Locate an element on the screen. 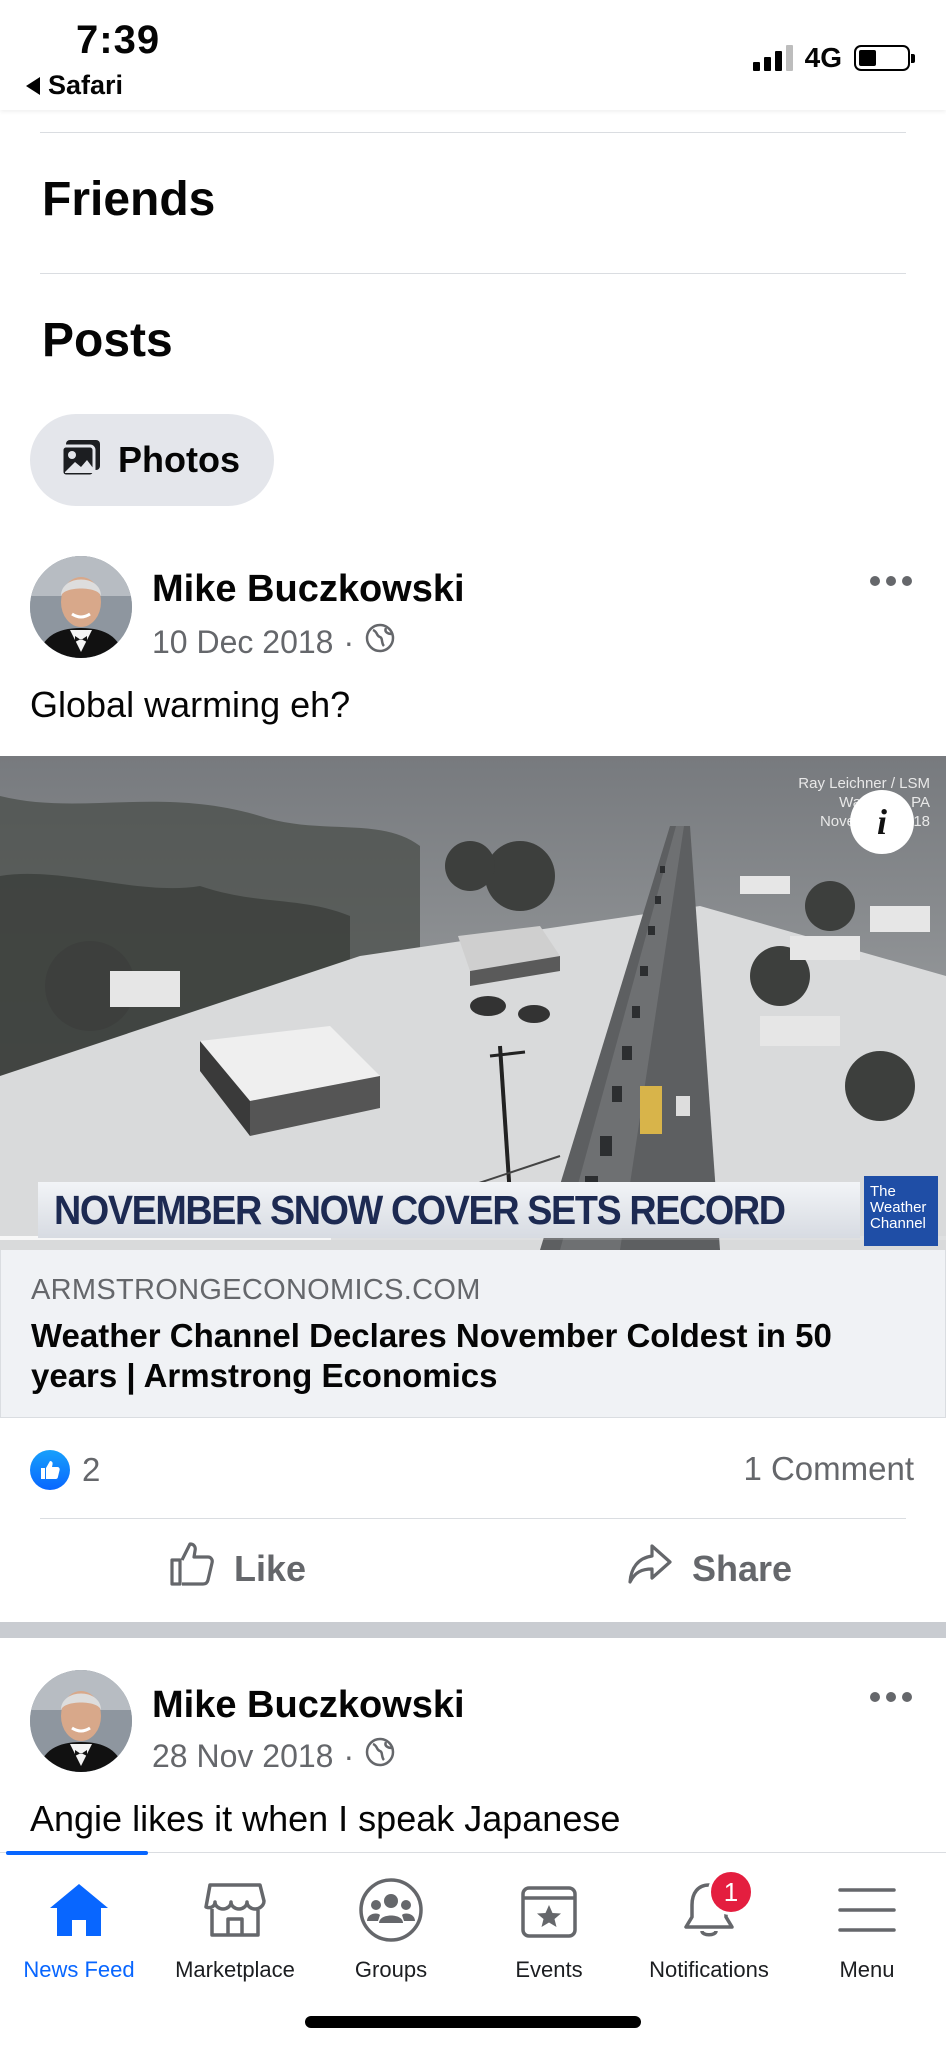  tab-menu: Menu is located at coordinates (867, 1918).